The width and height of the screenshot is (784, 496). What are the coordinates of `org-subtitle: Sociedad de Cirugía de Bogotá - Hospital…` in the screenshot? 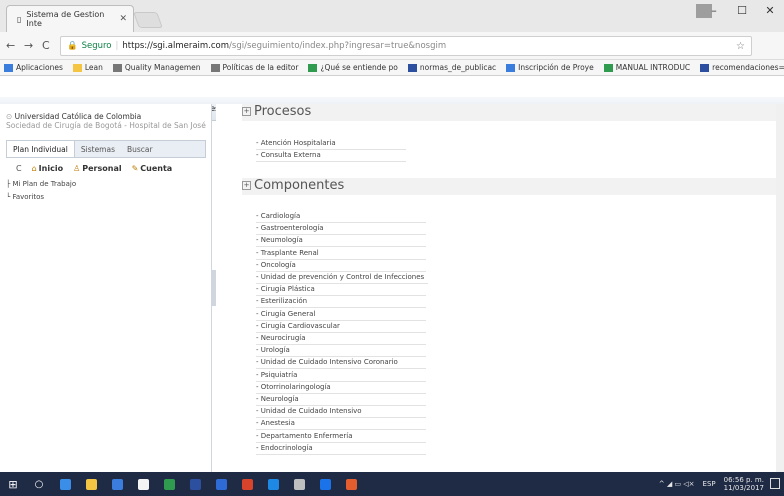 It's located at (106, 125).